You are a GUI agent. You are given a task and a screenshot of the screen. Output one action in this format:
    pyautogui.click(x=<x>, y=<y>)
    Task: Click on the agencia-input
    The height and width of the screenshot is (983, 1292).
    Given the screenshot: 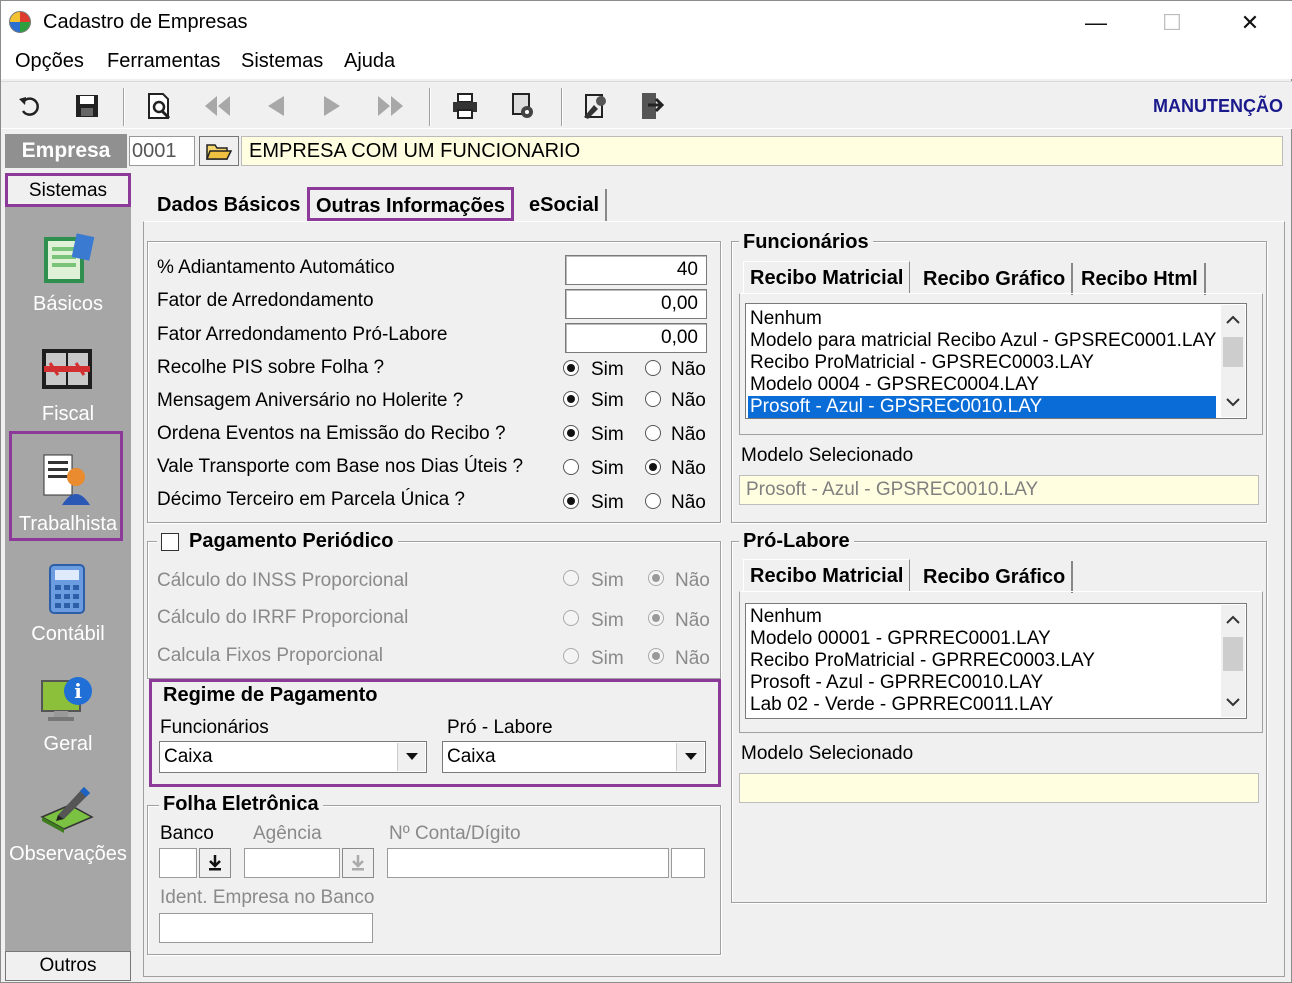 What is the action you would take?
    pyautogui.click(x=292, y=863)
    